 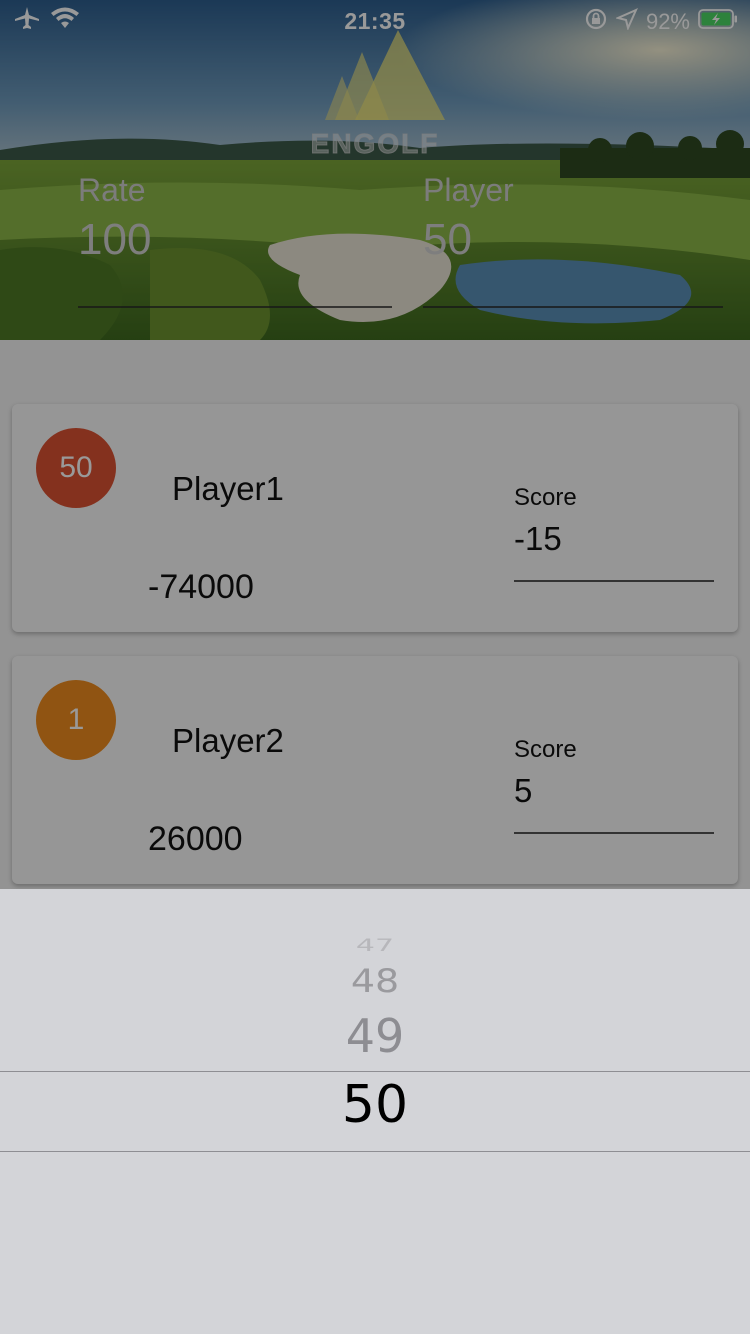 What do you see at coordinates (375, 1105) in the screenshot?
I see `picker-selected-item: 50` at bounding box center [375, 1105].